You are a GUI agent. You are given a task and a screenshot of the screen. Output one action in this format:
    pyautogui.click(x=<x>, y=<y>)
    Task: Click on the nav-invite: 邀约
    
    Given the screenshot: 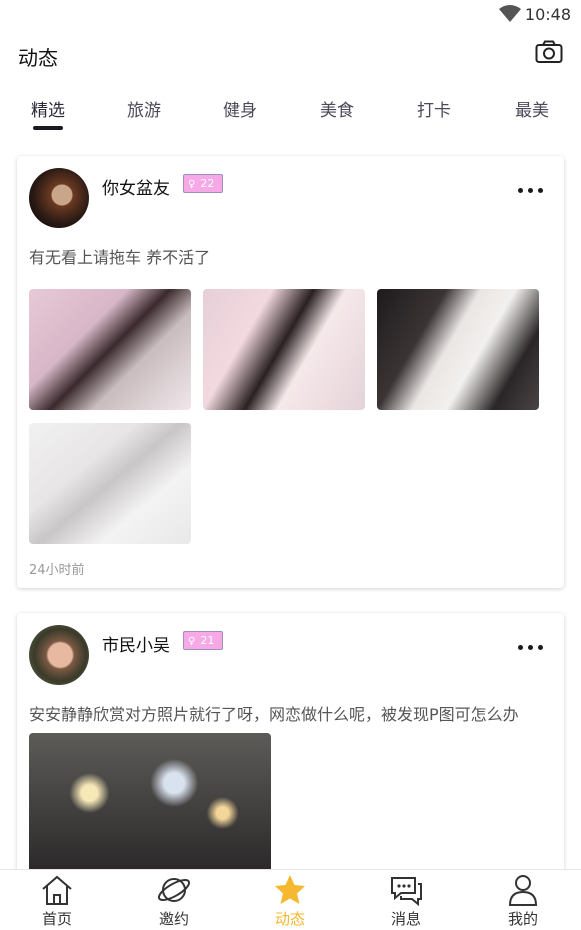 What is the action you would take?
    pyautogui.click(x=174, y=900)
    